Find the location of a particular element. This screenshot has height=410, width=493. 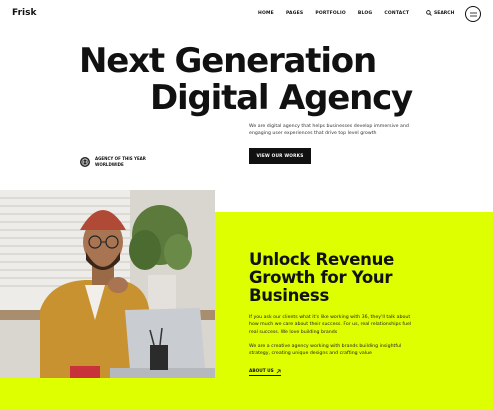

globe-icon is located at coordinates (85, 161).